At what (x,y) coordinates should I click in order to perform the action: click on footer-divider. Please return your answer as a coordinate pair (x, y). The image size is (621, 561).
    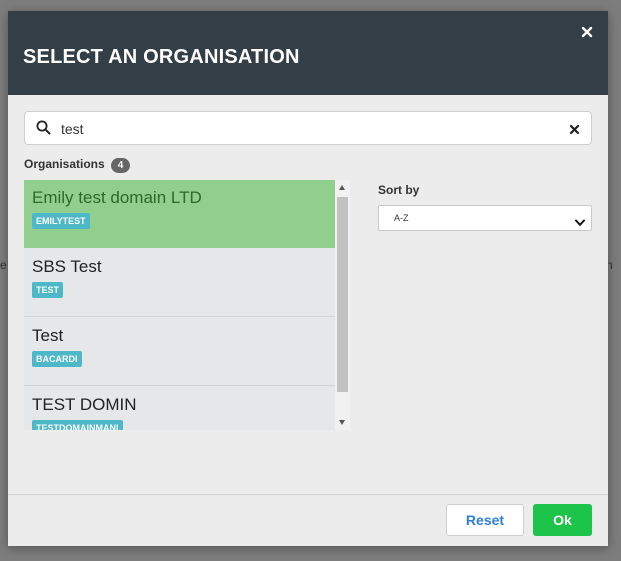
    Looking at the image, I should click on (308, 494).